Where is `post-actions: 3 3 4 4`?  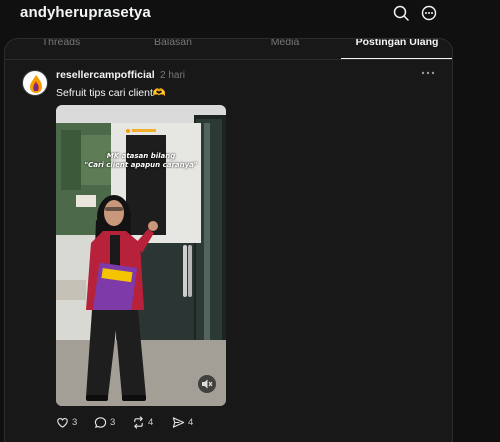
post-actions: 3 3 4 4 is located at coordinates (156, 422).